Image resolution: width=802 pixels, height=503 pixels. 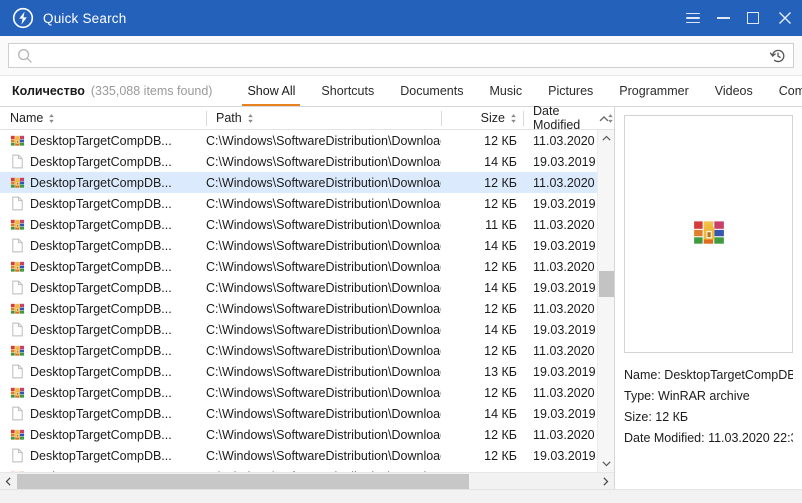 What do you see at coordinates (347, 91) in the screenshot?
I see `tab-shortcuts: Shortcuts` at bounding box center [347, 91].